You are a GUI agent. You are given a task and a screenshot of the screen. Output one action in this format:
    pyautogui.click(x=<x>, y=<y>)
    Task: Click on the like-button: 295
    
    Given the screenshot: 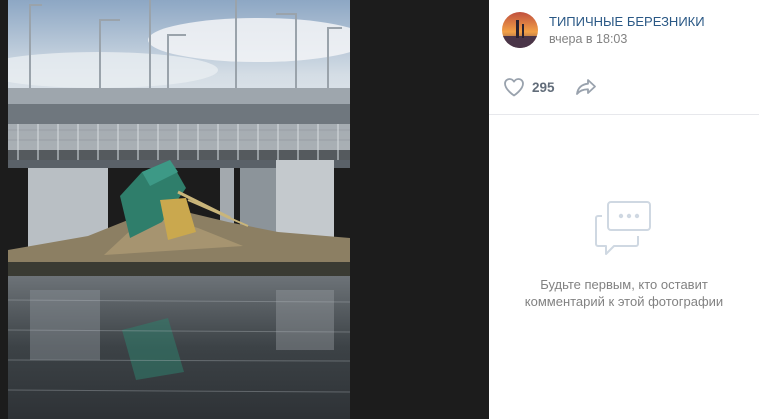 What is the action you would take?
    pyautogui.click(x=528, y=87)
    